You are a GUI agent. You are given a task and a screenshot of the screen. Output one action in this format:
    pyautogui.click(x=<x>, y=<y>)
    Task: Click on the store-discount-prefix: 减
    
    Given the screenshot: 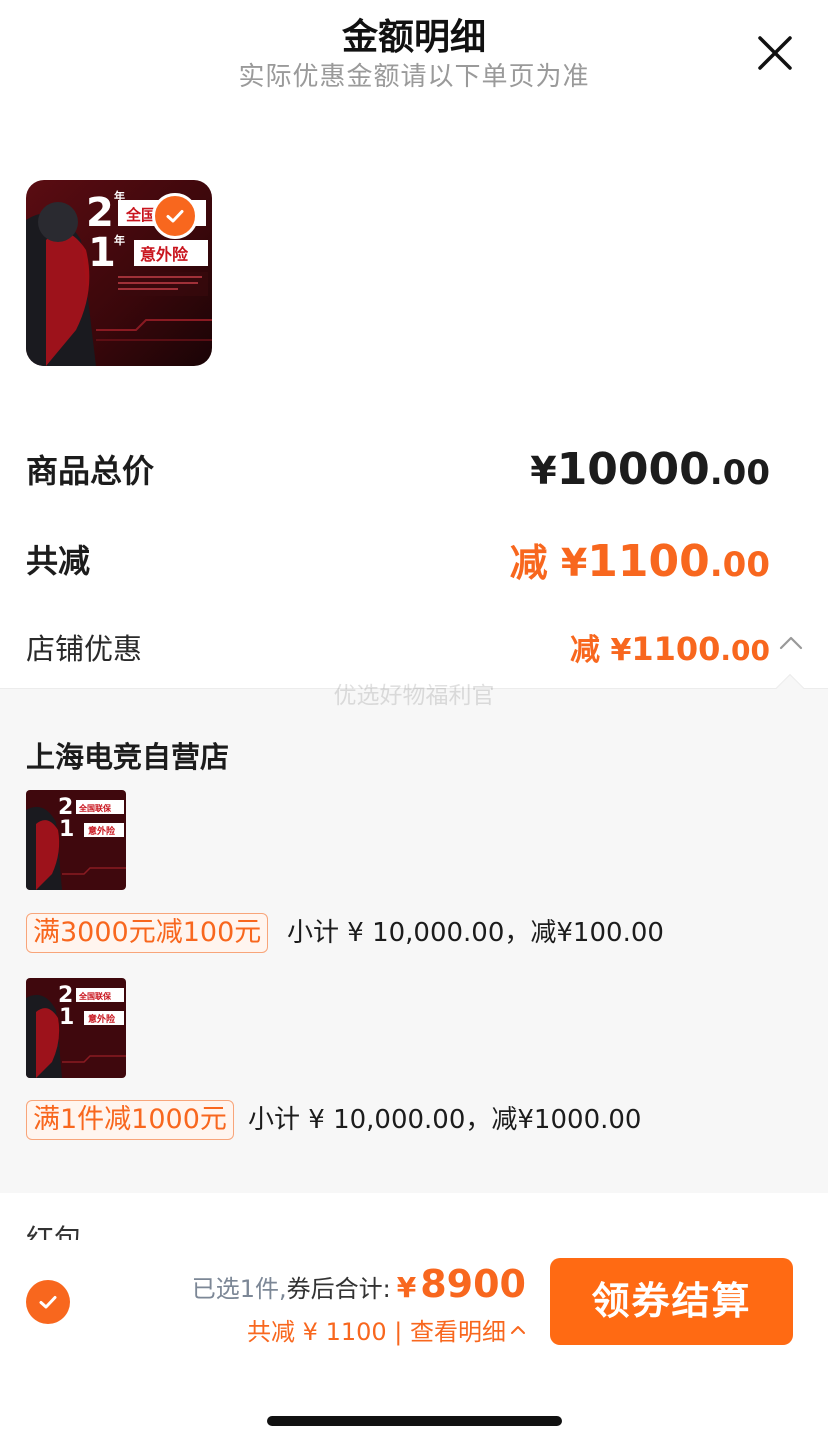 What is the action you would take?
    pyautogui.click(x=590, y=650)
    